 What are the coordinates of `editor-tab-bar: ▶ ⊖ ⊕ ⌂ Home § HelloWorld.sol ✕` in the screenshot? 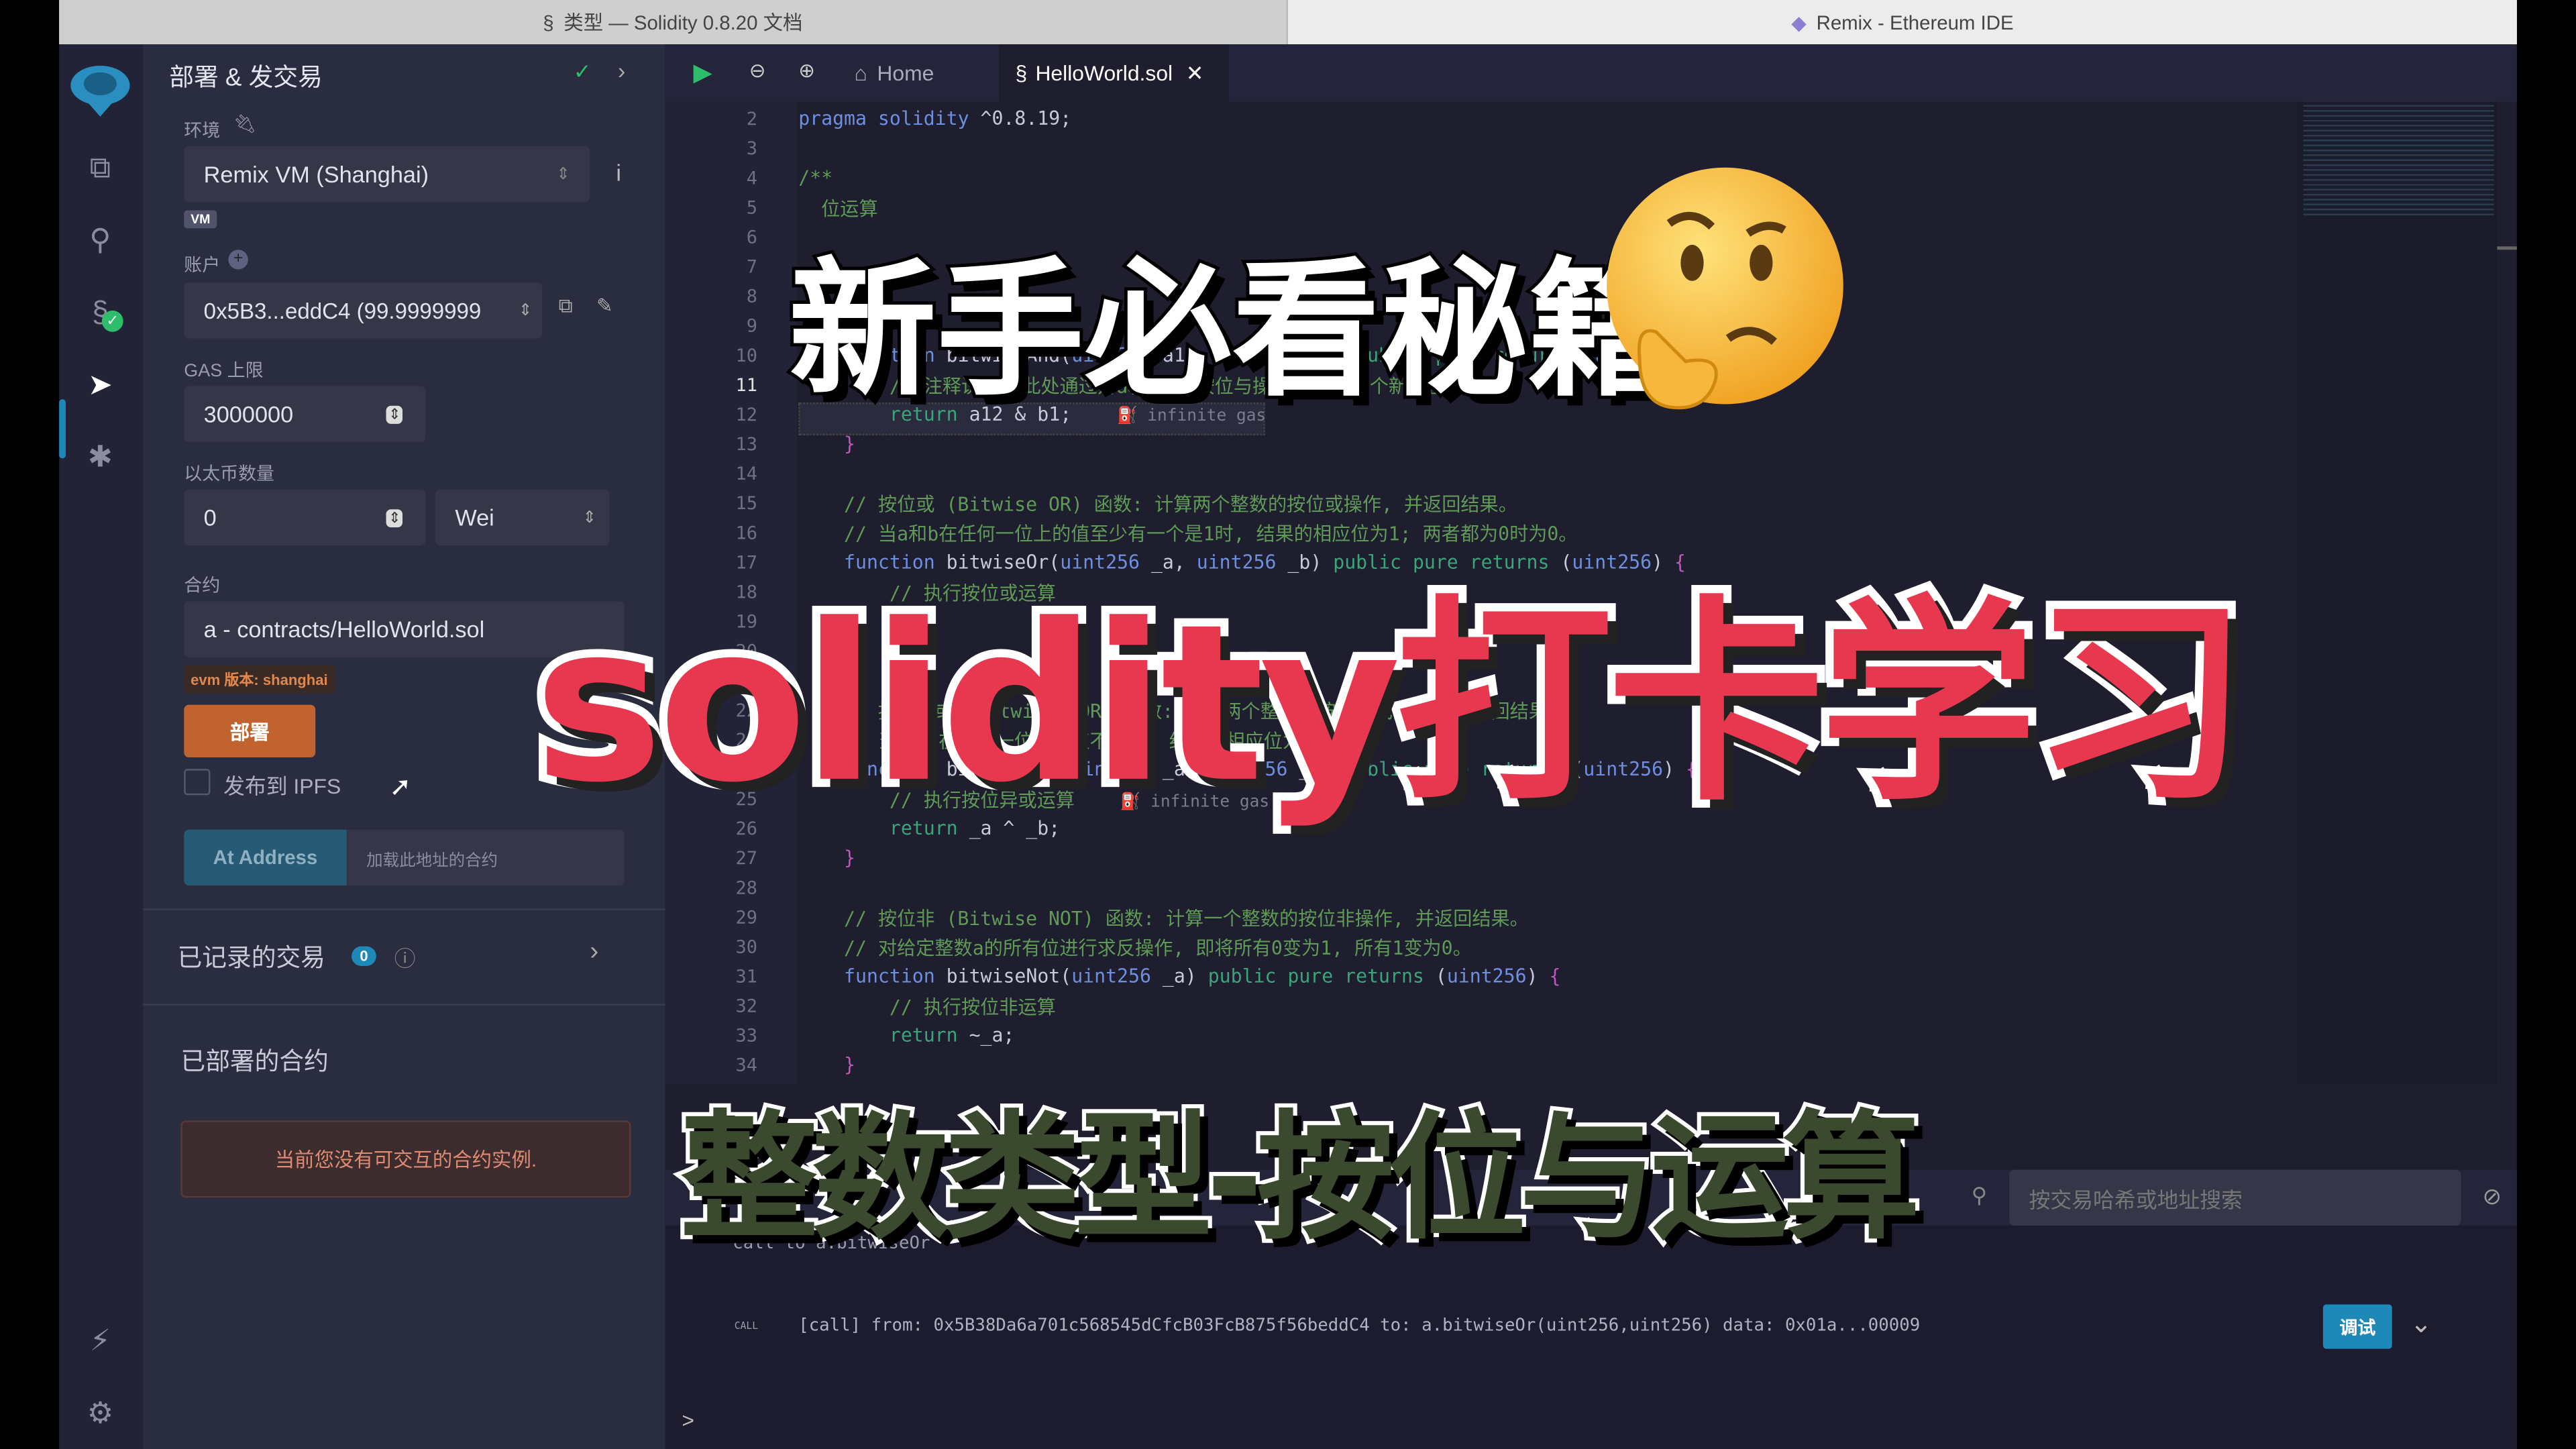 It's located at (1591, 73).